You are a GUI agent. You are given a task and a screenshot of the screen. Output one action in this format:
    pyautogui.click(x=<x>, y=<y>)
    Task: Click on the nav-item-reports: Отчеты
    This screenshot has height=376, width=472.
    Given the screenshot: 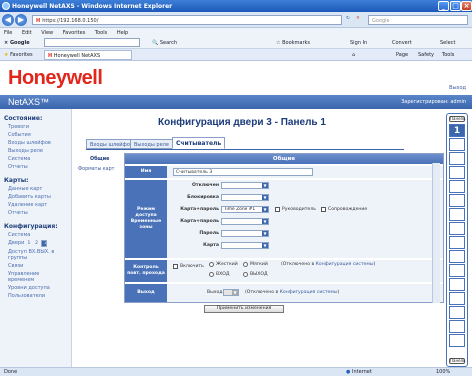 What is the action you would take?
    pyautogui.click(x=18, y=167)
    